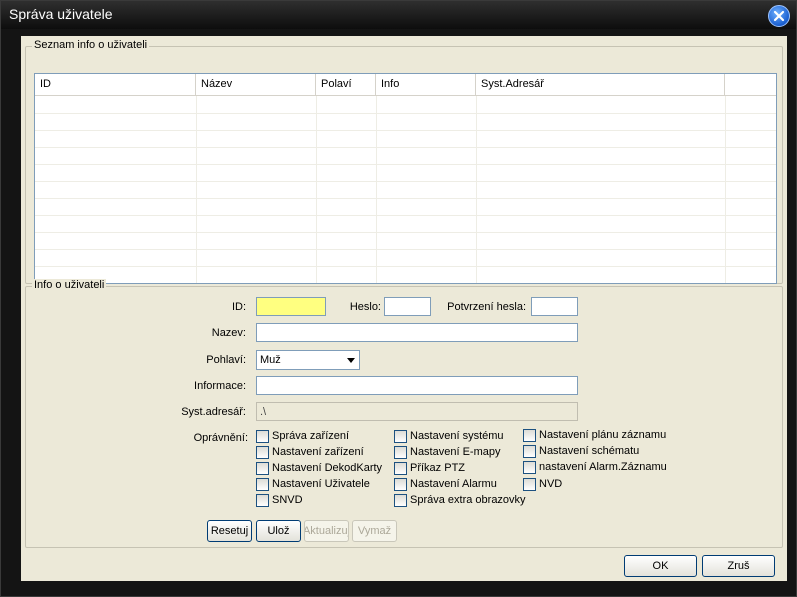  Describe the element at coordinates (115, 85) in the screenshot. I see `column-header-id: ID` at that location.